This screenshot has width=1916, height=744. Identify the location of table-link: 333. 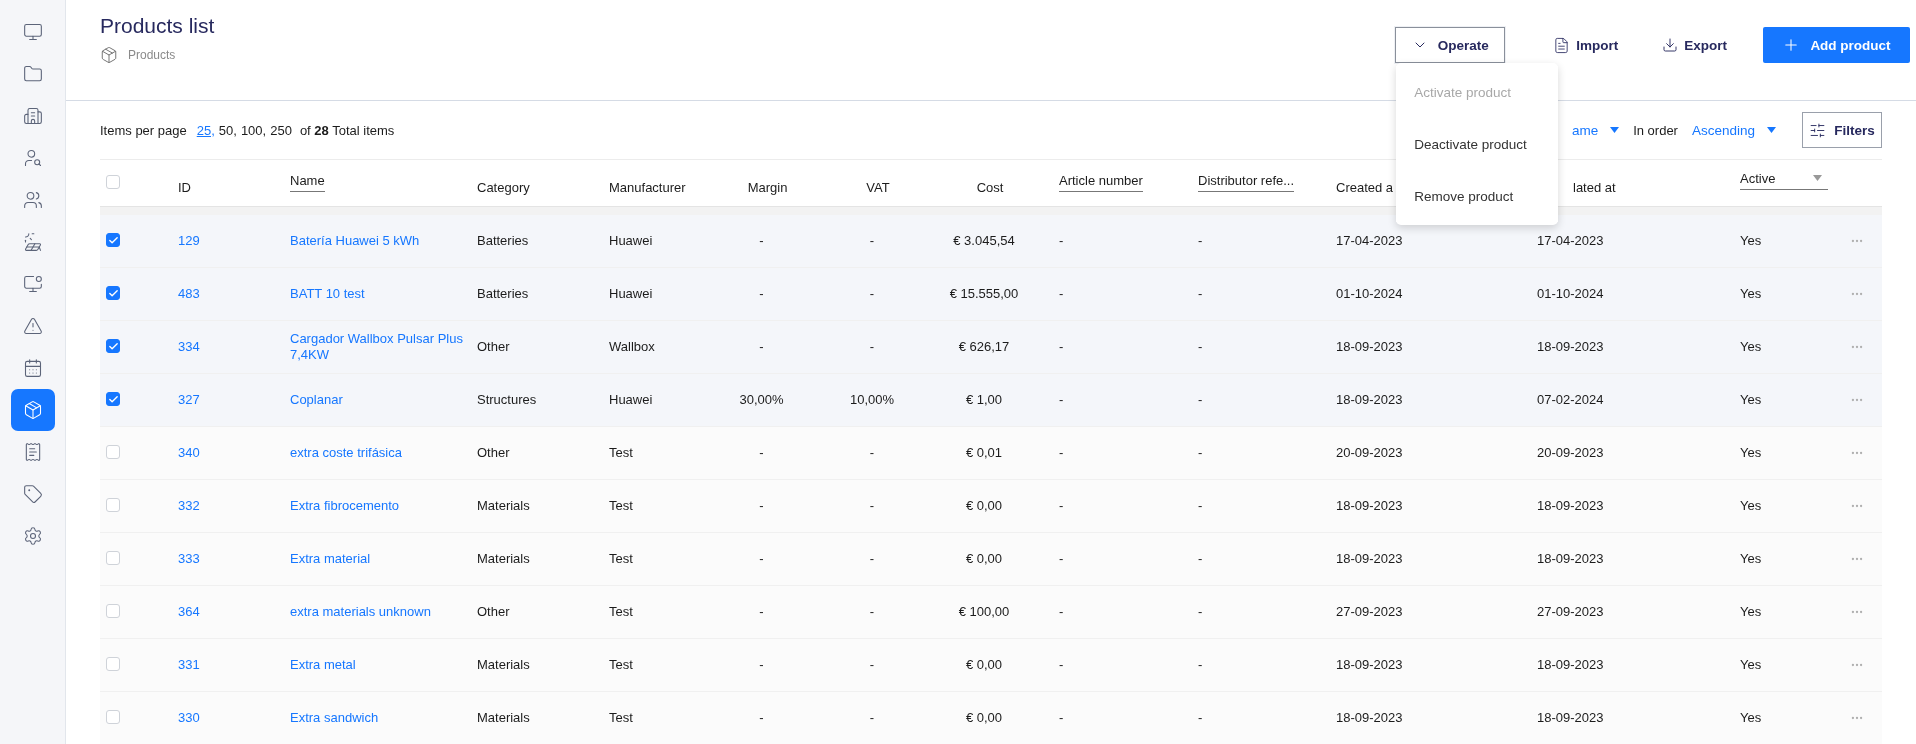
(234, 559).